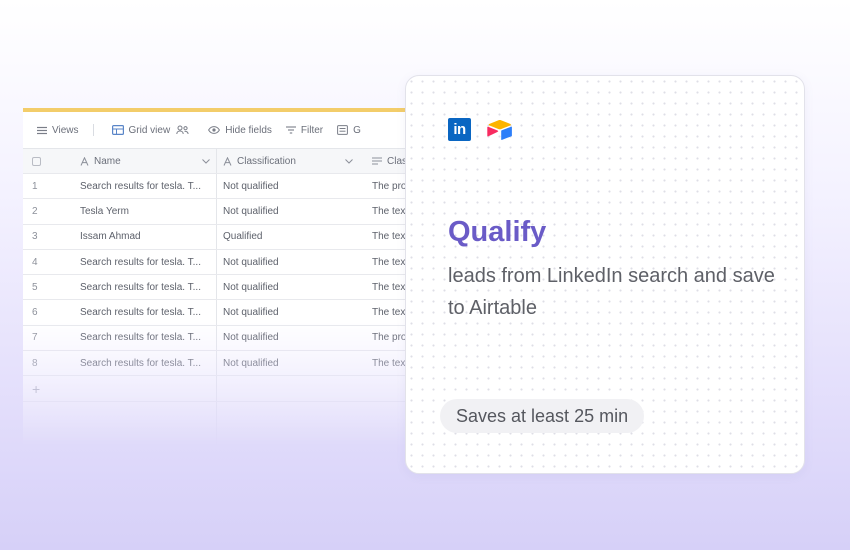 The width and height of the screenshot is (850, 550). Describe the element at coordinates (499, 129) in the screenshot. I see `airtable-logo` at that location.